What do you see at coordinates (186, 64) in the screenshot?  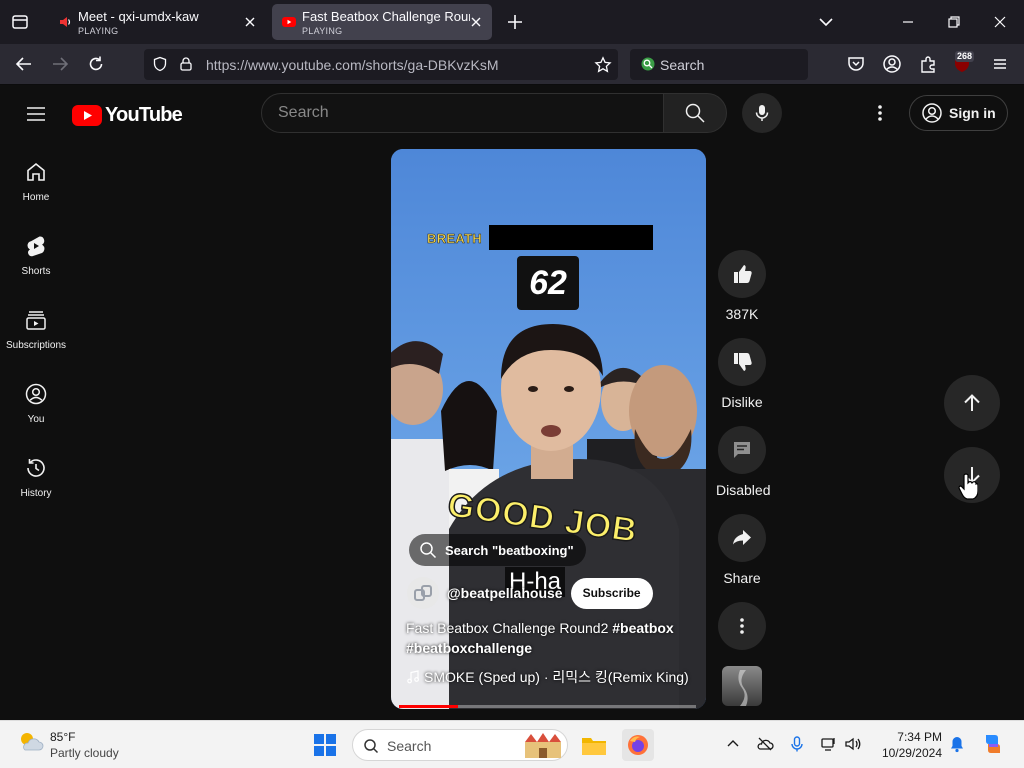 I see `lock-icon` at bounding box center [186, 64].